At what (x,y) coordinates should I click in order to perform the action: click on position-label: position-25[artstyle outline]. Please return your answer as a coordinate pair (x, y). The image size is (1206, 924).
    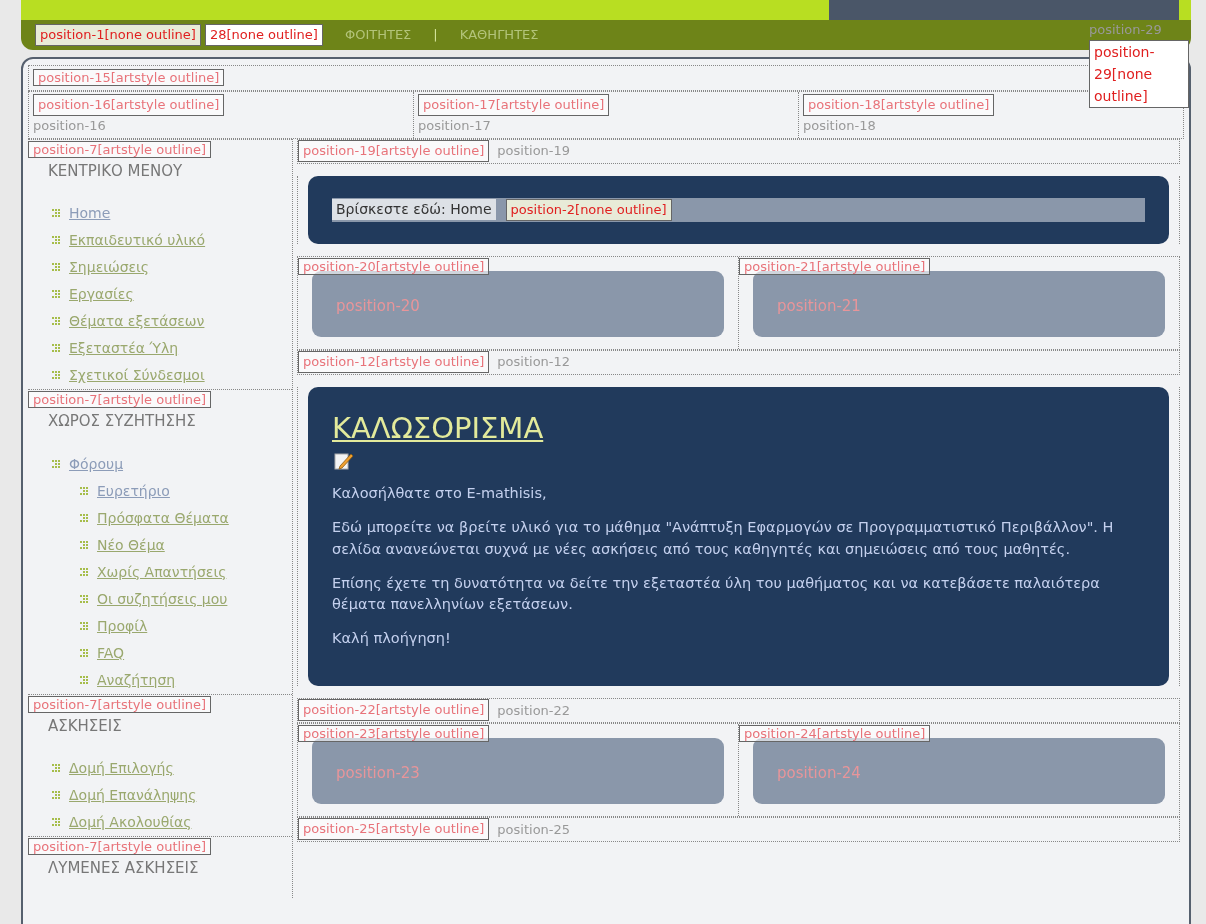
    Looking at the image, I should click on (394, 829).